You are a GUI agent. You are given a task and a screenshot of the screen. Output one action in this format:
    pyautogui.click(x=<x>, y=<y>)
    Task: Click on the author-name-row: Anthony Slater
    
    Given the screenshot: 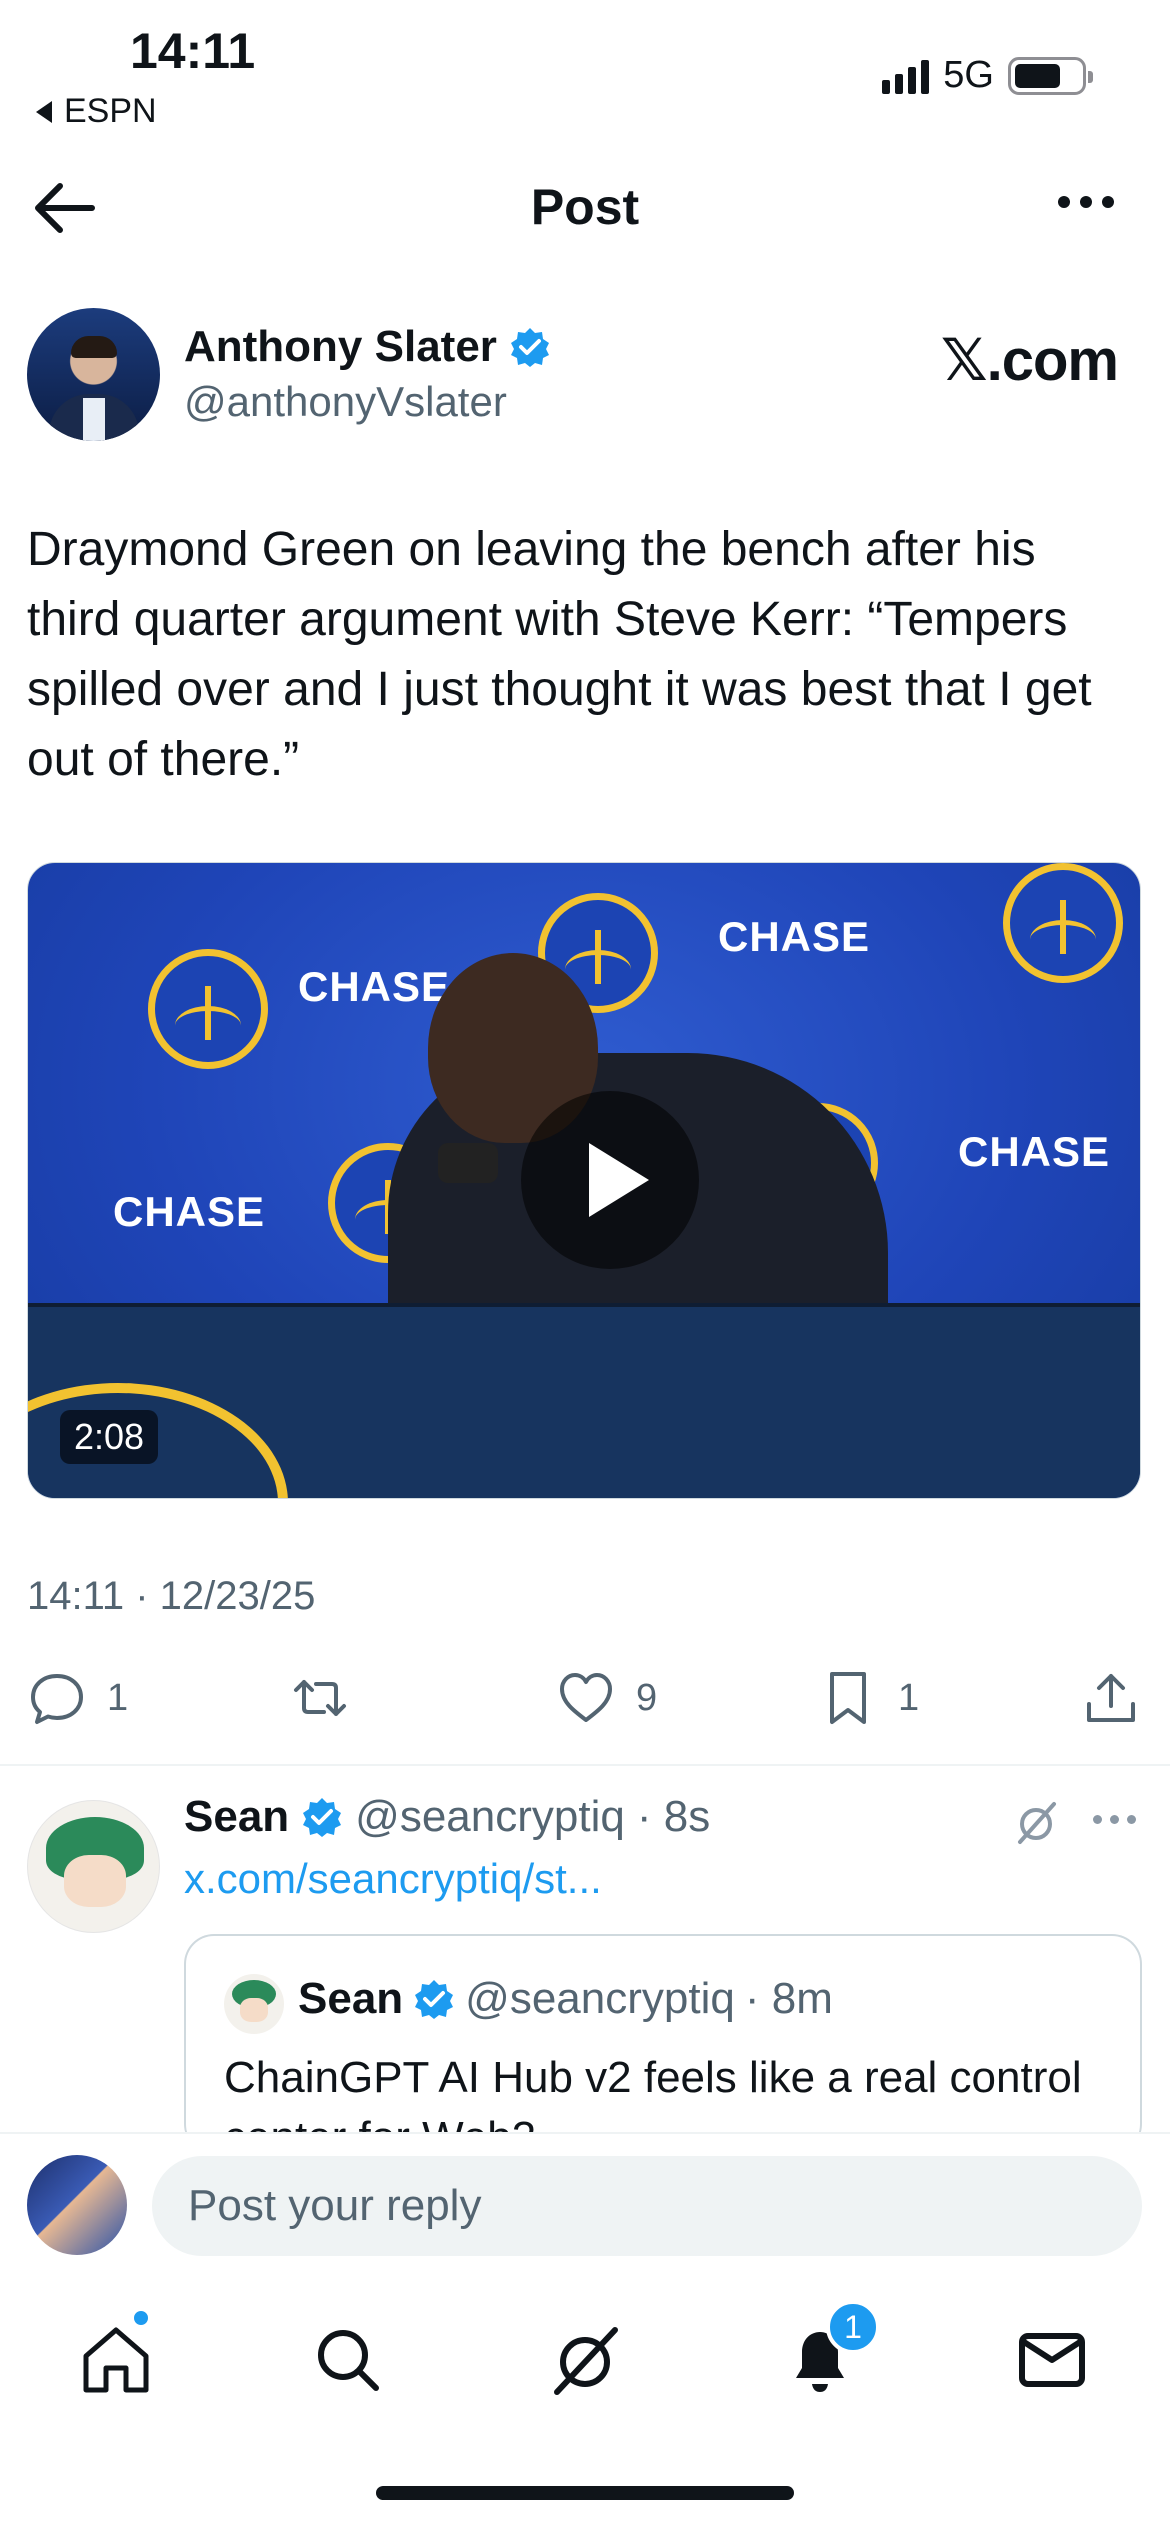 What is the action you would take?
    pyautogui.click(x=367, y=347)
    